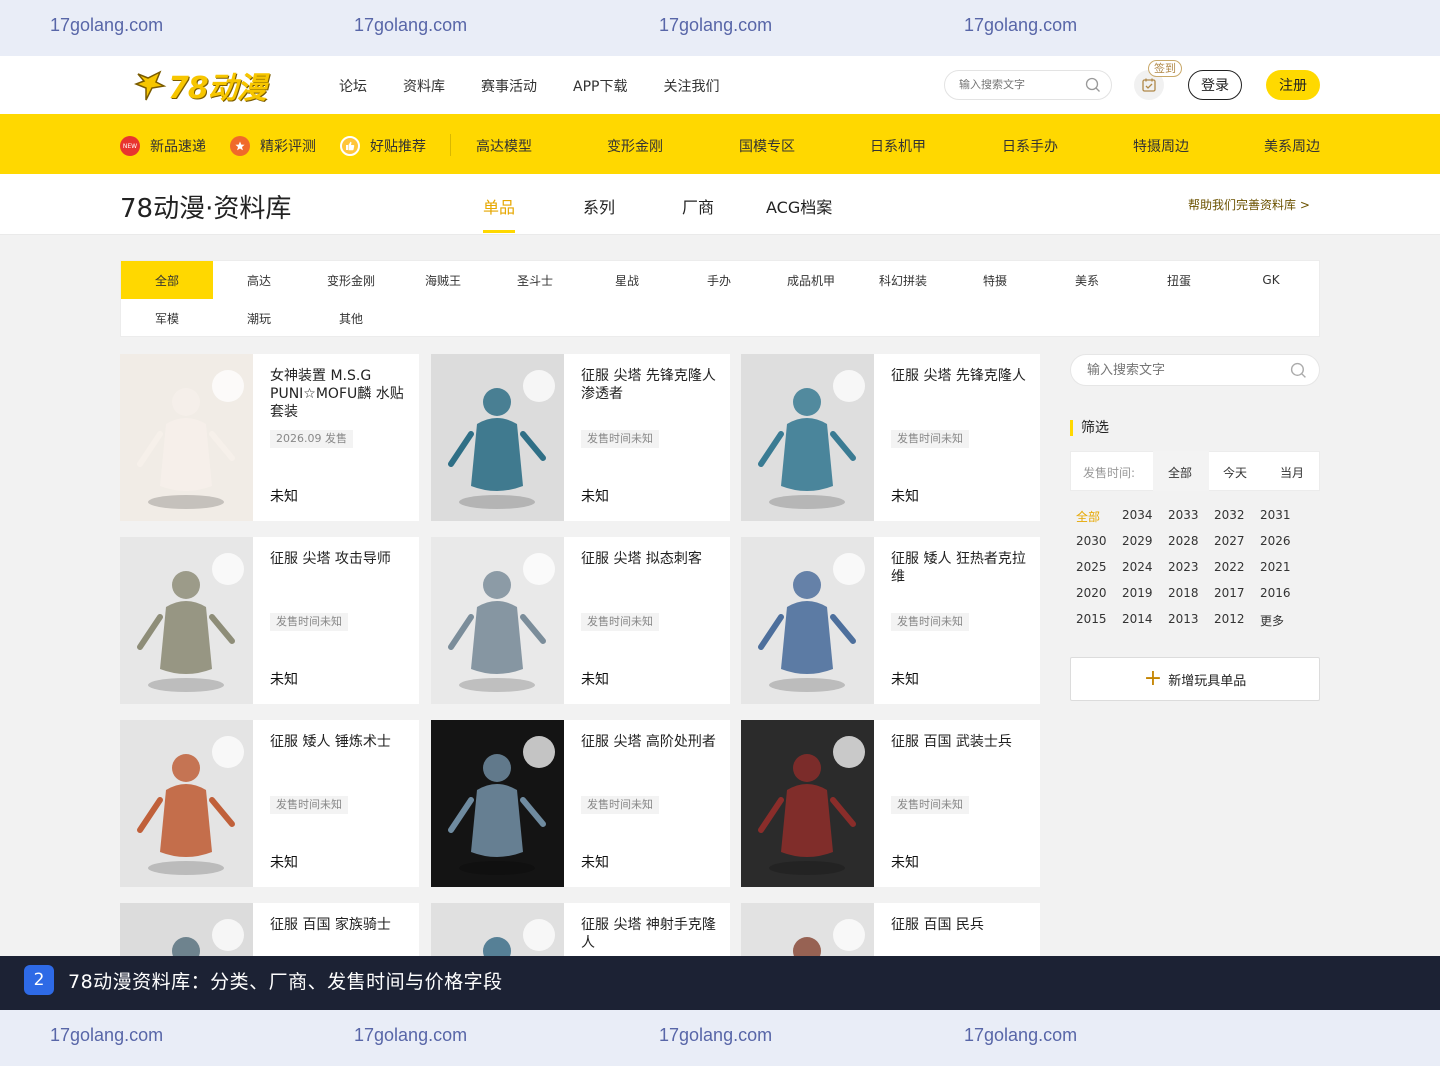 Image resolution: width=1440 pixels, height=1066 pixels. What do you see at coordinates (1235, 472) in the screenshot?
I see `time-tab-today: 今天` at bounding box center [1235, 472].